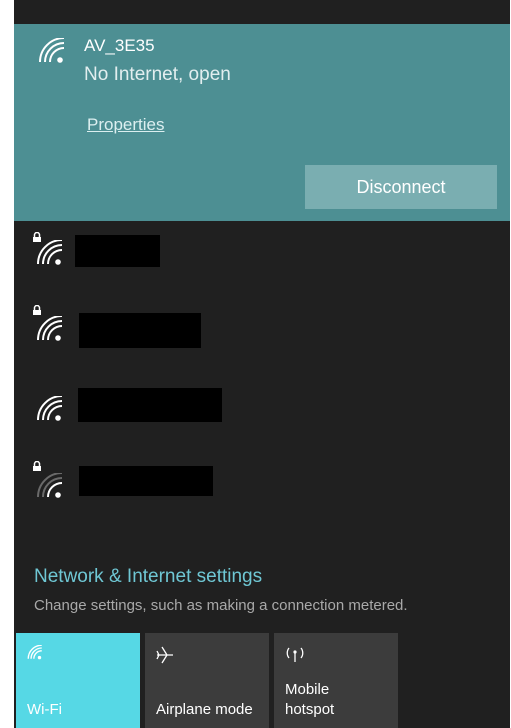 Image resolution: width=511 pixels, height=728 pixels. What do you see at coordinates (50, 485) in the screenshot?
I see `wifi-secured-weak-icon` at bounding box center [50, 485].